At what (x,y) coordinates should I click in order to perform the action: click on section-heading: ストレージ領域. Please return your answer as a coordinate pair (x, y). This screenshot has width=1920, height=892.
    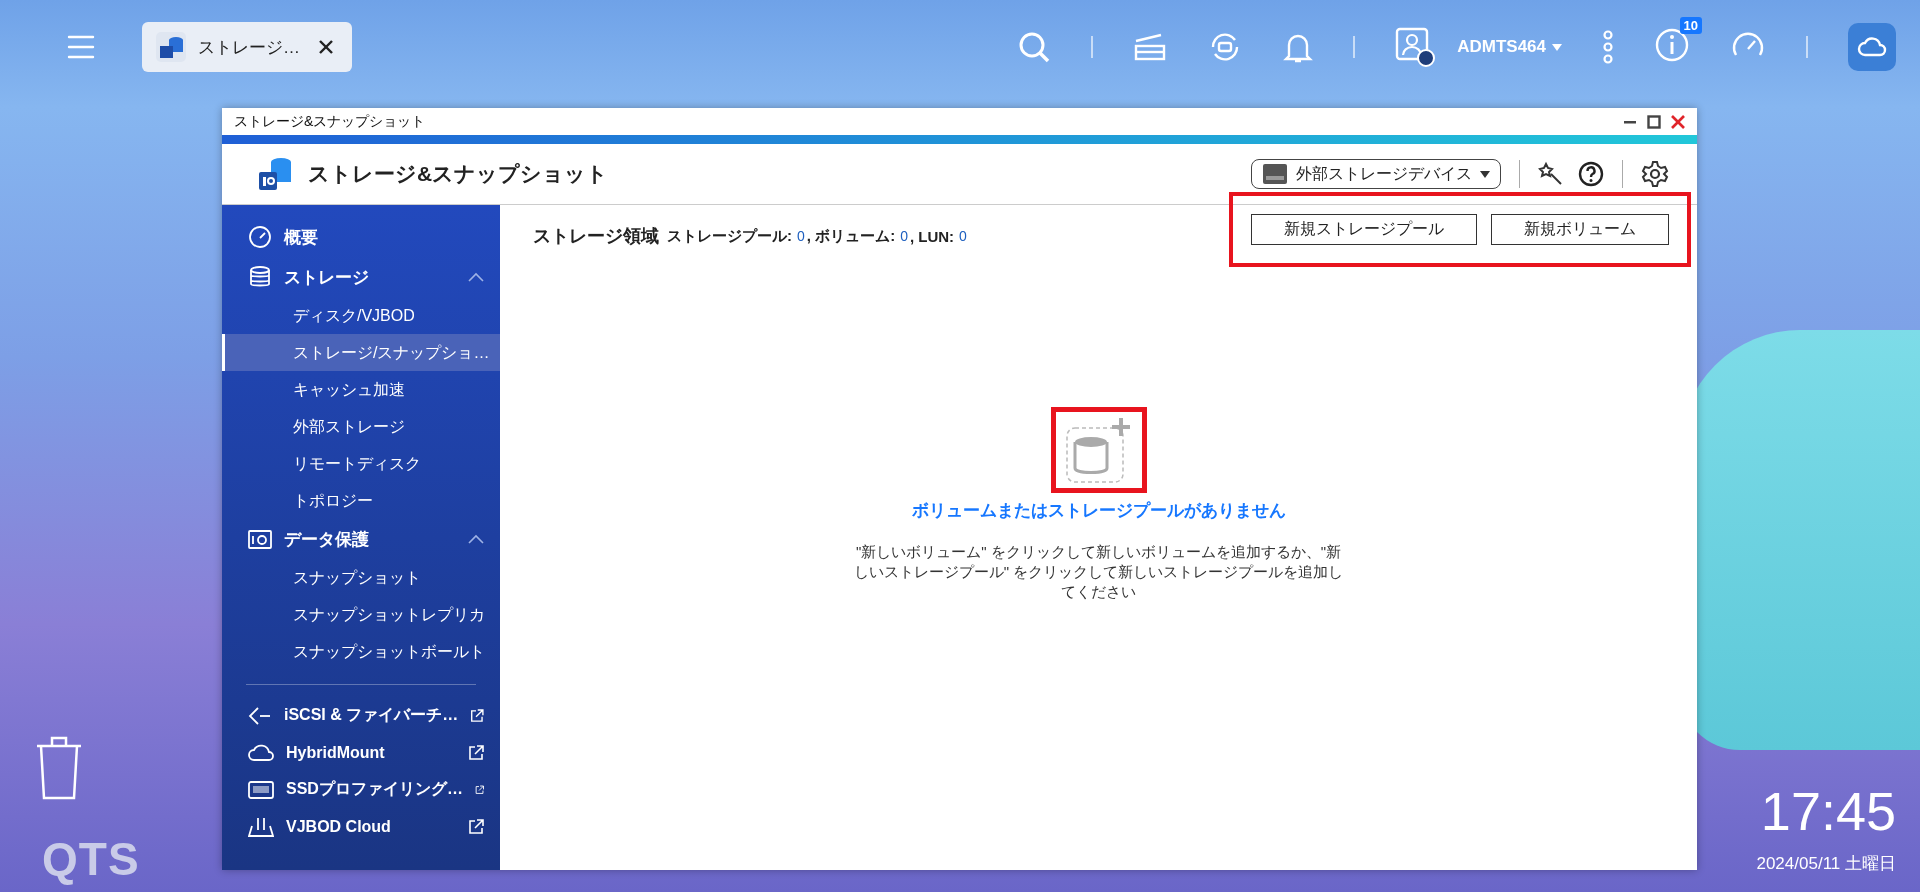
    Looking at the image, I should click on (596, 236).